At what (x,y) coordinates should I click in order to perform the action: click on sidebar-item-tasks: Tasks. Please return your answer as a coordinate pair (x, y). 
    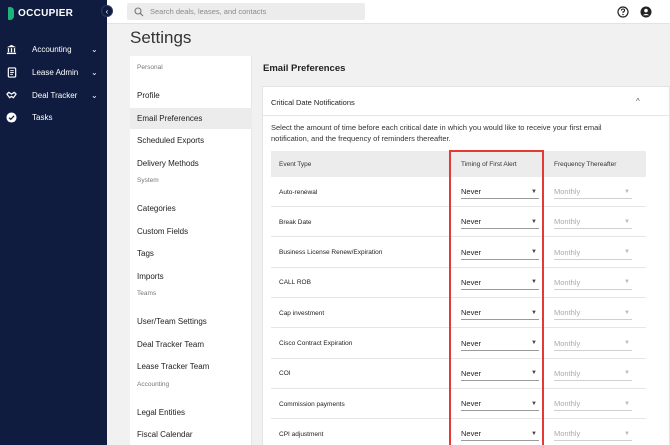
    Looking at the image, I should click on (53, 117).